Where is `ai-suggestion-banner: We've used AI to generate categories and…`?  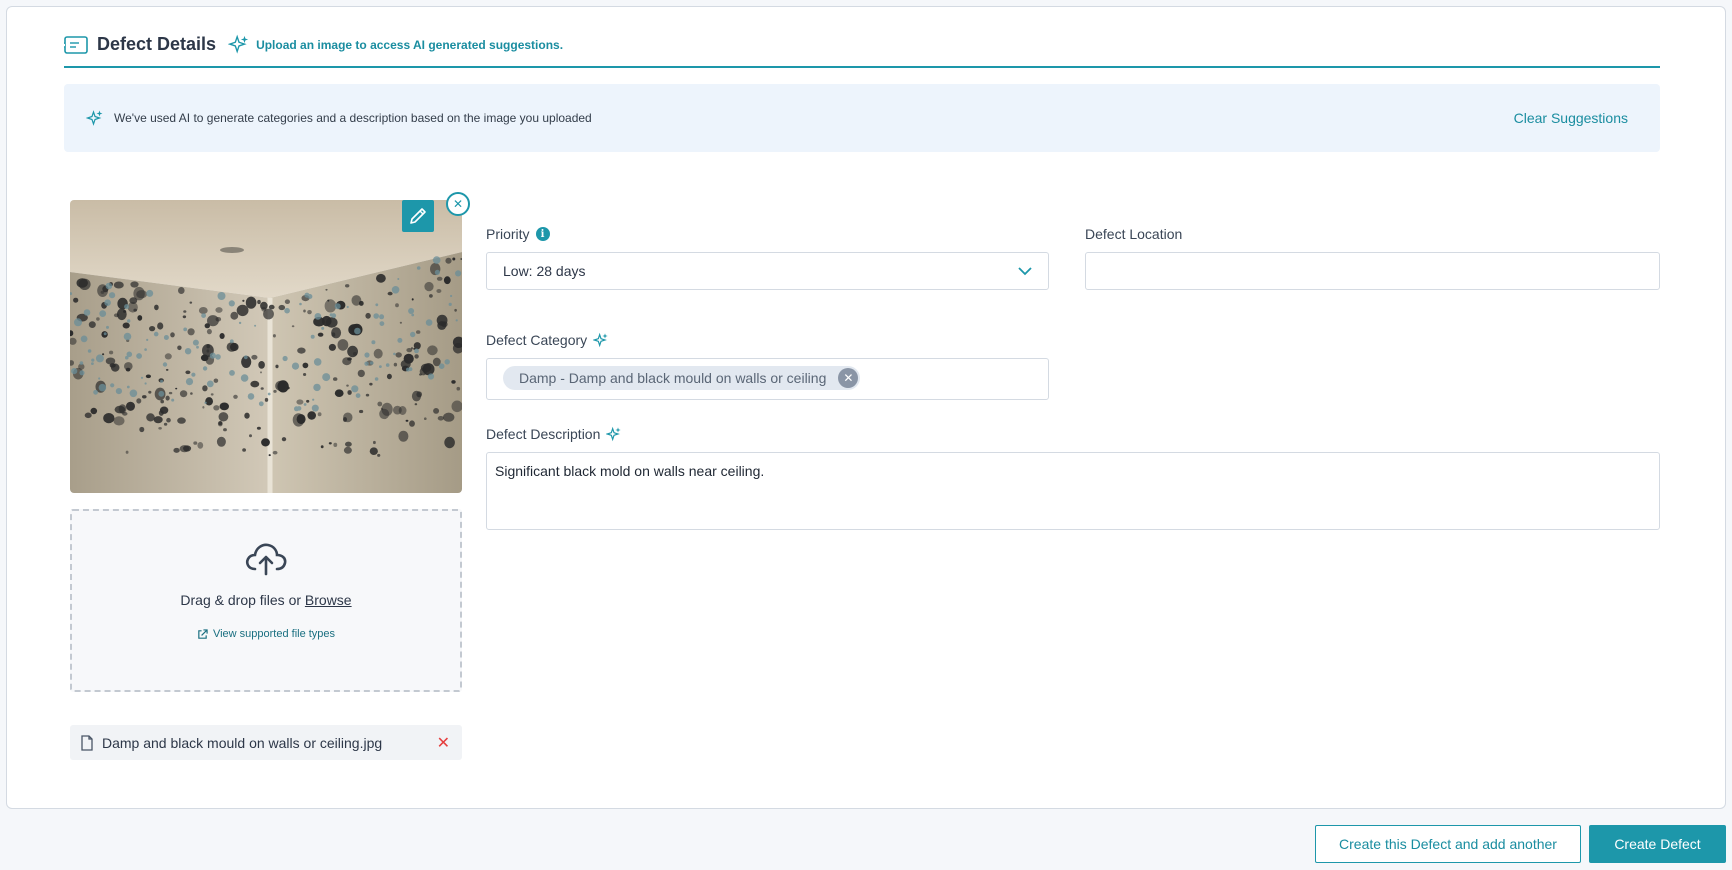
ai-suggestion-banner: We've used AI to generate categories and… is located at coordinates (862, 118).